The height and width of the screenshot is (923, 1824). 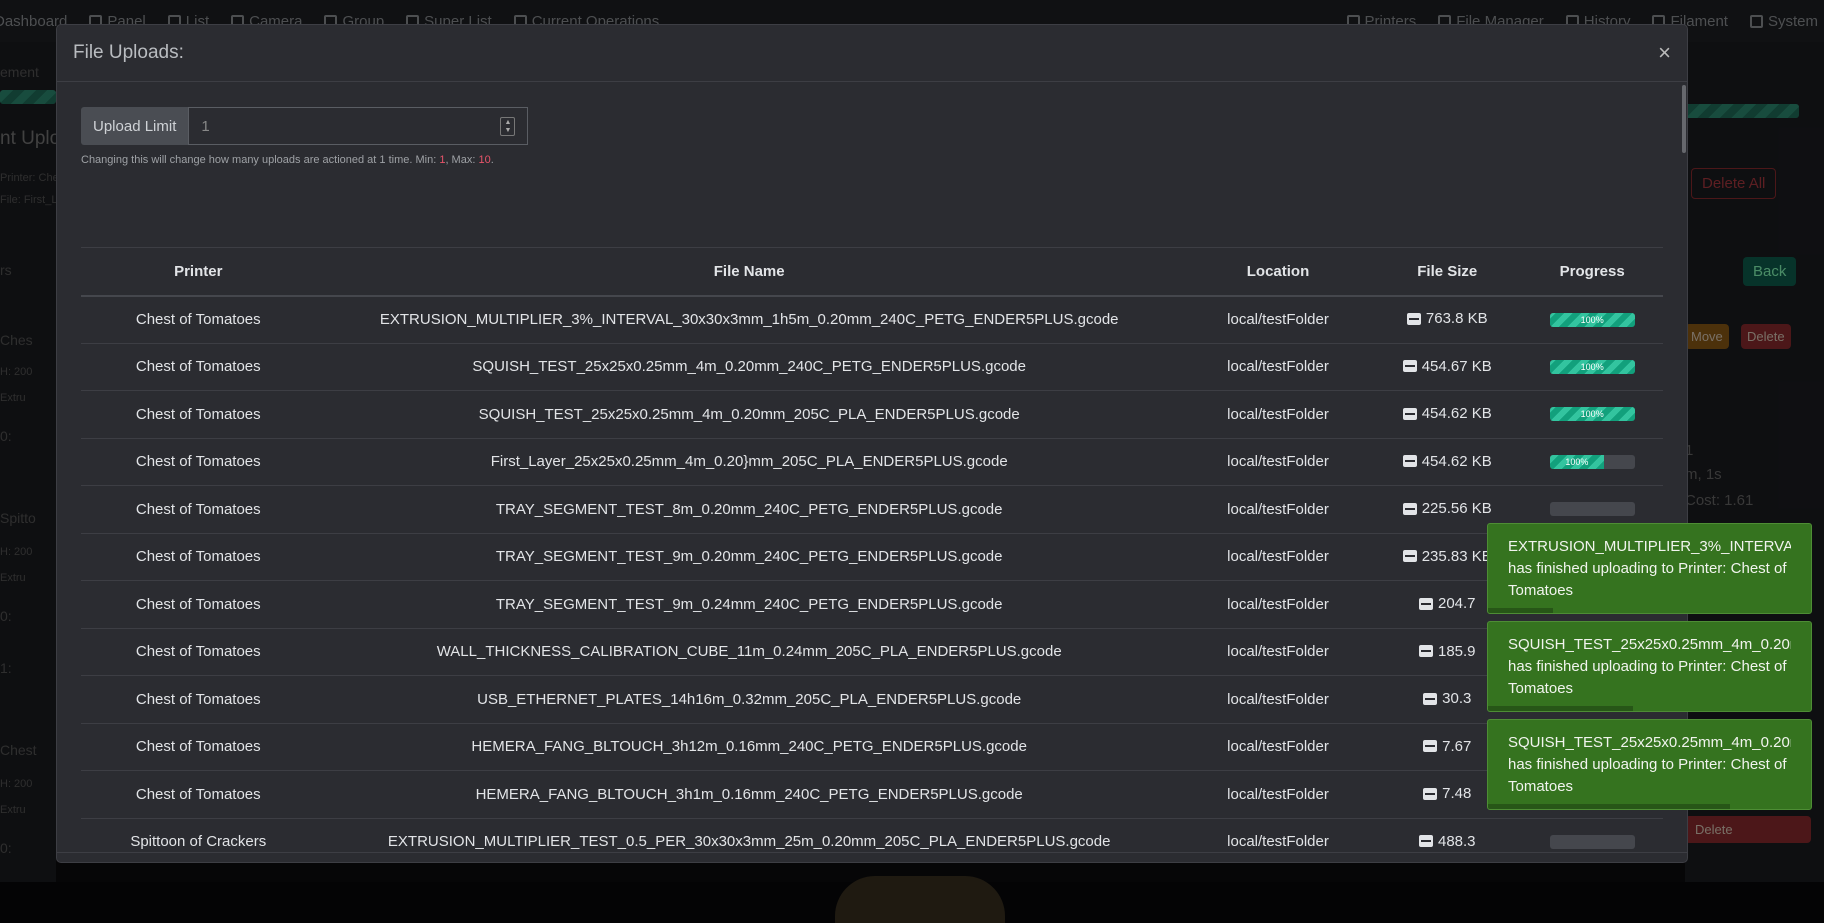 What do you see at coordinates (1457, 746) in the screenshot?
I see `file-size-value: 7.67` at bounding box center [1457, 746].